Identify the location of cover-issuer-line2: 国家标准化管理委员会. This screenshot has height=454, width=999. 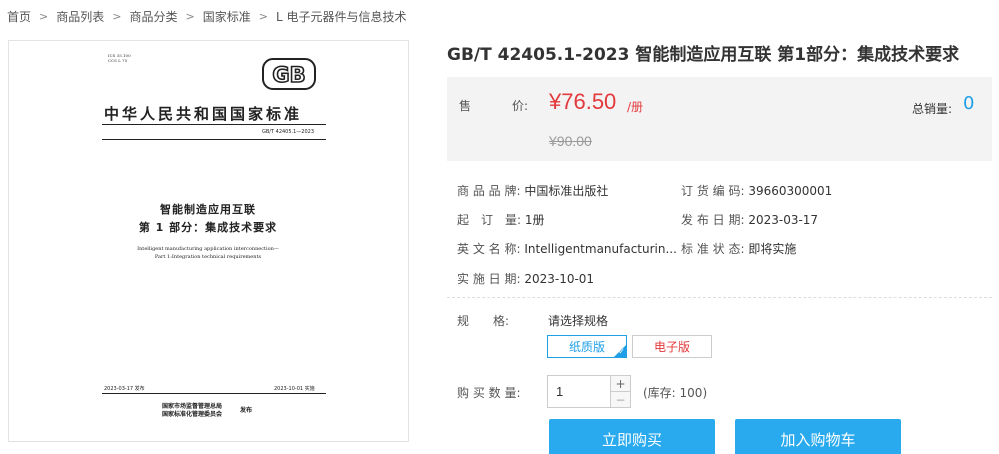
(192, 414).